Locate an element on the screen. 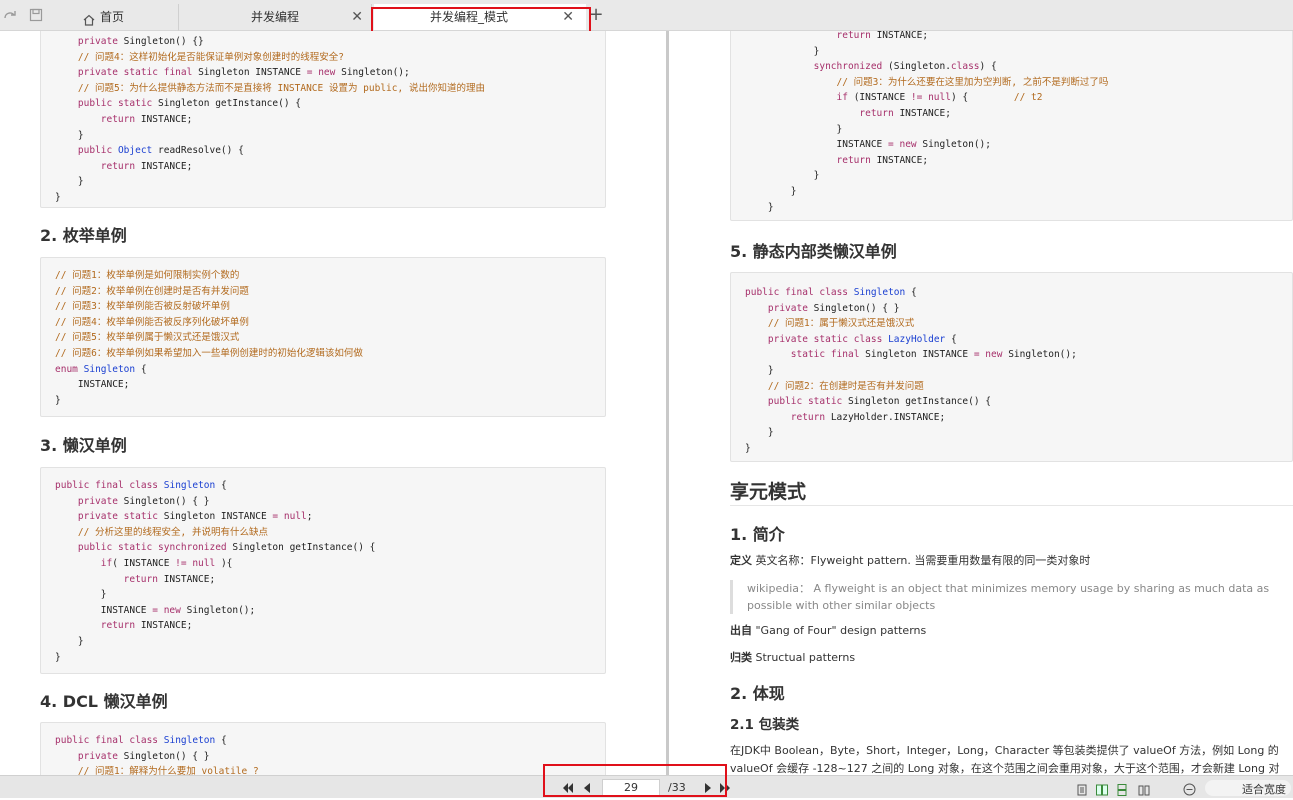 The width and height of the screenshot is (1293, 800). zoom-out-icon is located at coordinates (1189, 788).